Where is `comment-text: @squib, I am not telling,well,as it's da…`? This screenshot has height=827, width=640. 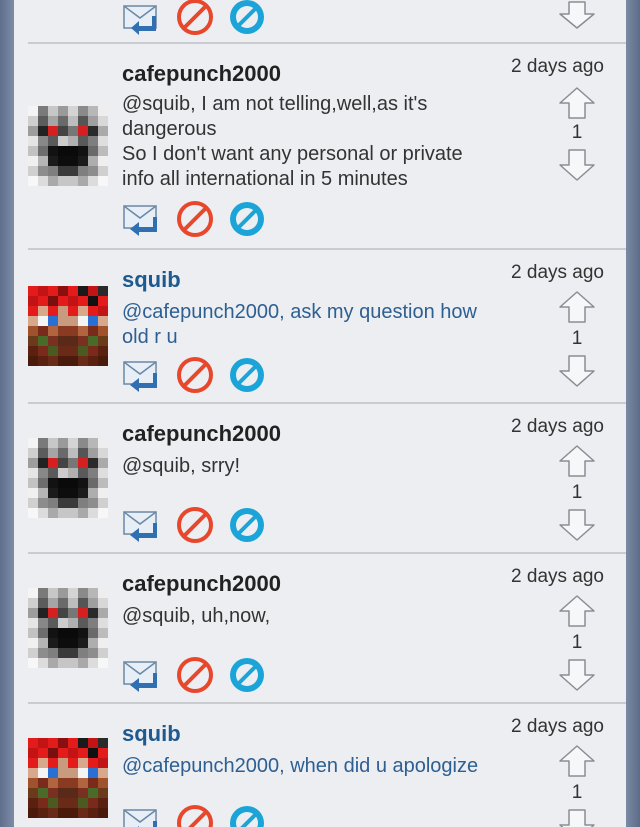 comment-text: @squib, I am not telling,well,as it's da… is located at coordinates (292, 141).